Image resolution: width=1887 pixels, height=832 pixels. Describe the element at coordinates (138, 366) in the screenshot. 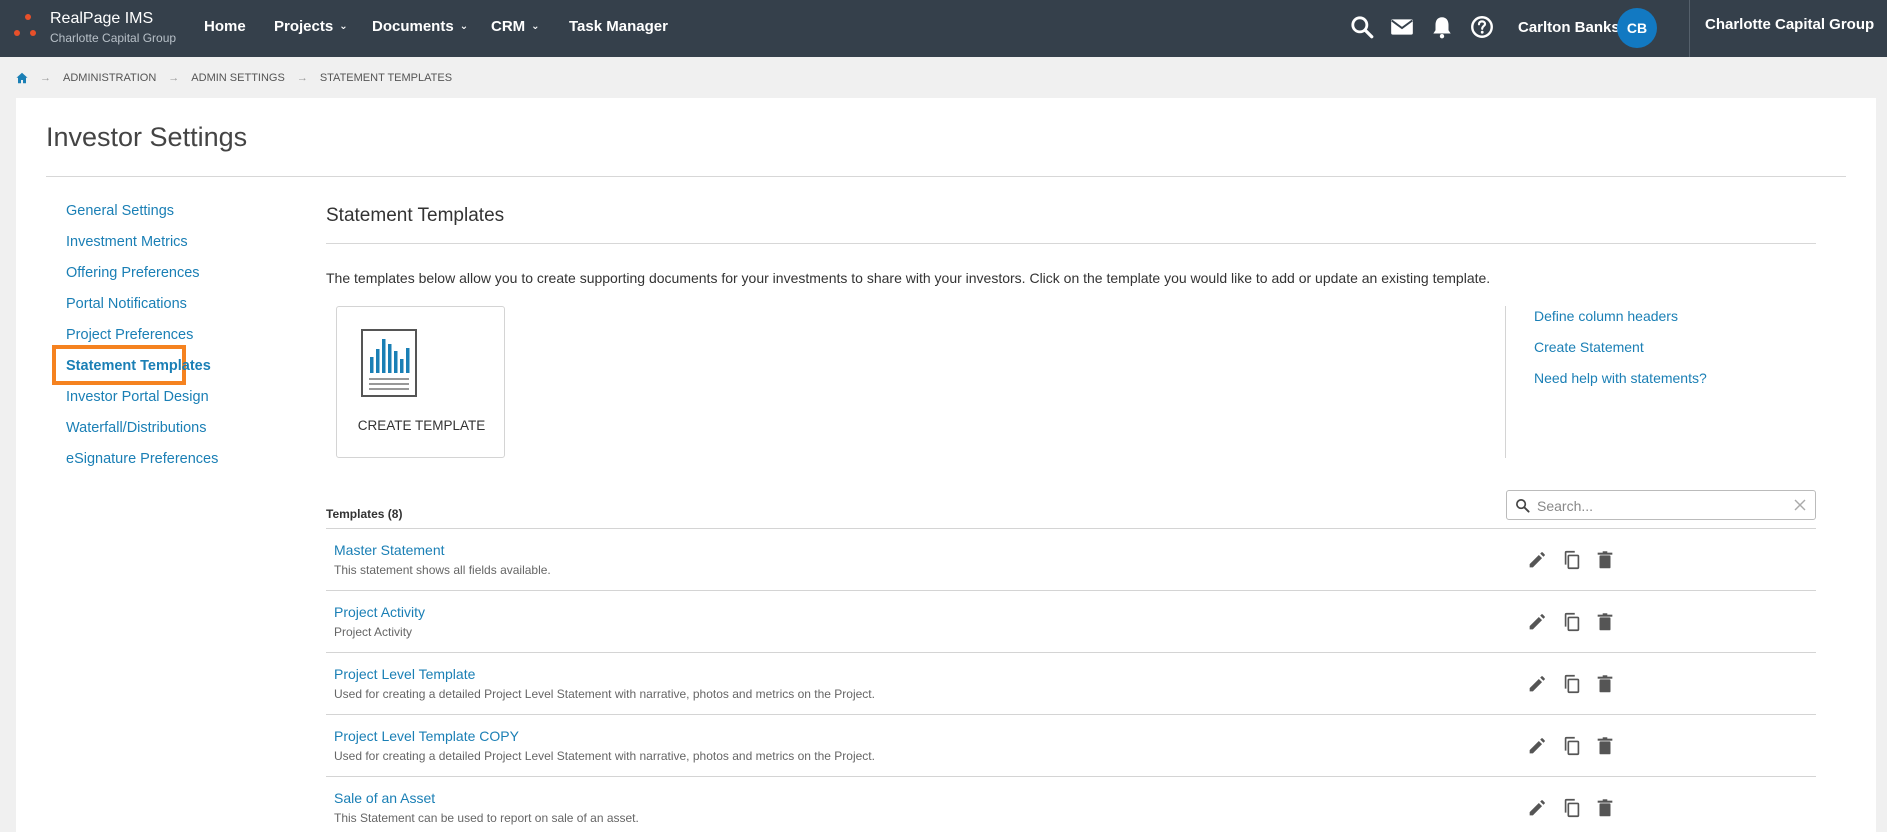

I see `side-menu-statement-templates: Statement Templates` at that location.